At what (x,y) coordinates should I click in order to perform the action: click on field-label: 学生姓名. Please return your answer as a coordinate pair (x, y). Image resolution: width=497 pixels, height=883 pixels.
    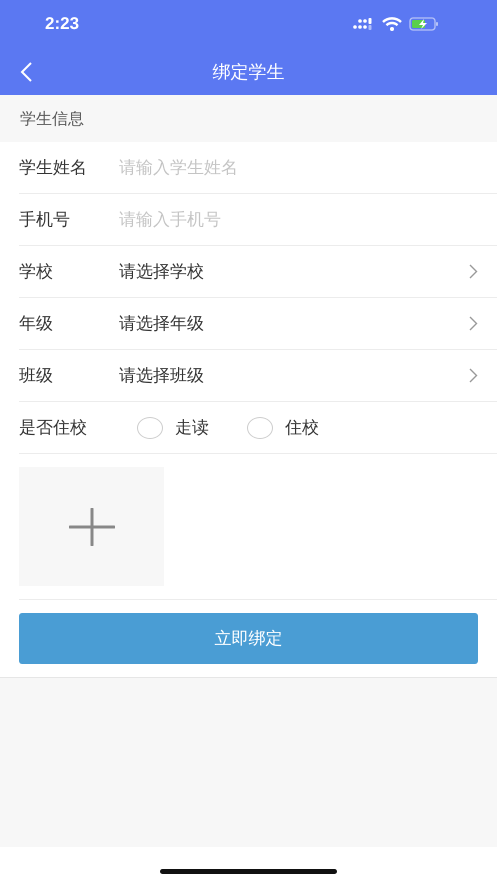
    Looking at the image, I should click on (53, 168).